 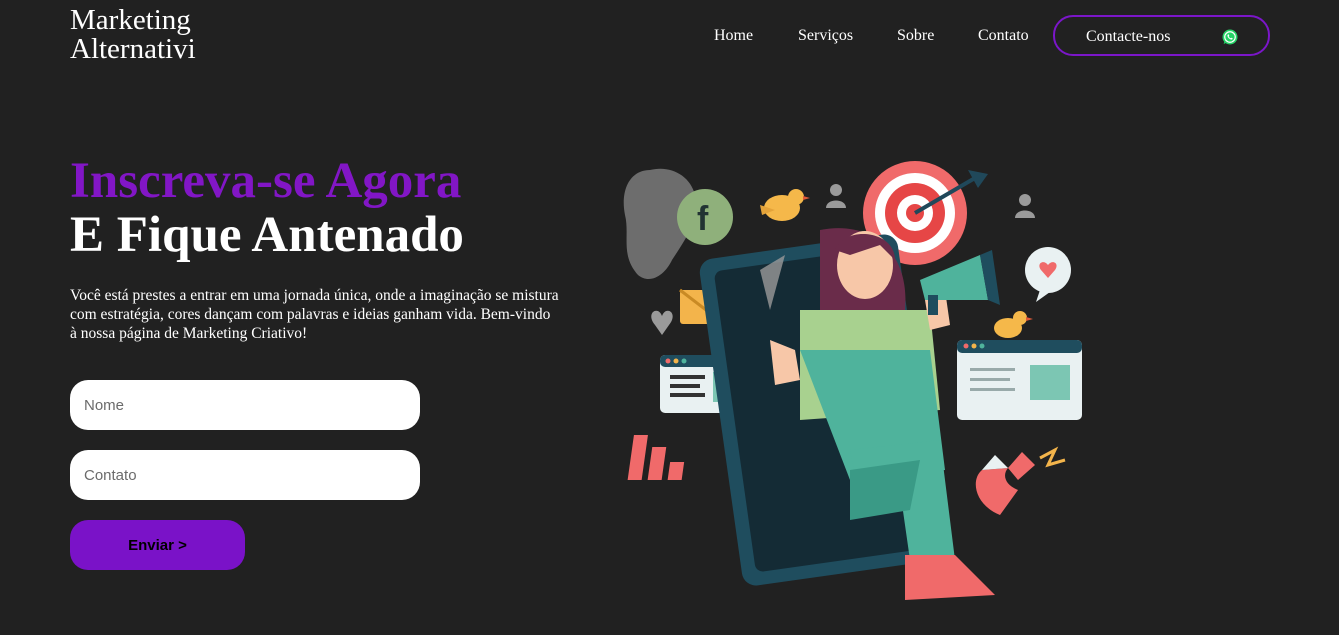 What do you see at coordinates (915, 36) in the screenshot?
I see `nav-link-sobre: Sobre` at bounding box center [915, 36].